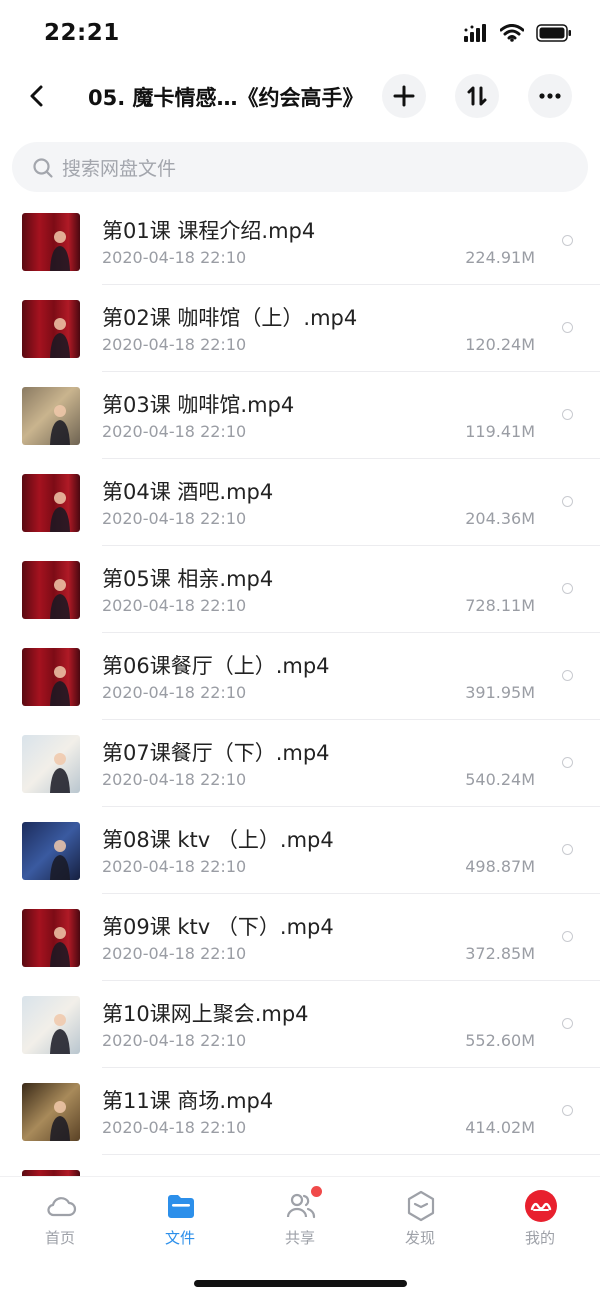  Describe the element at coordinates (500, 518) in the screenshot. I see `file-size: 204.36M` at that location.